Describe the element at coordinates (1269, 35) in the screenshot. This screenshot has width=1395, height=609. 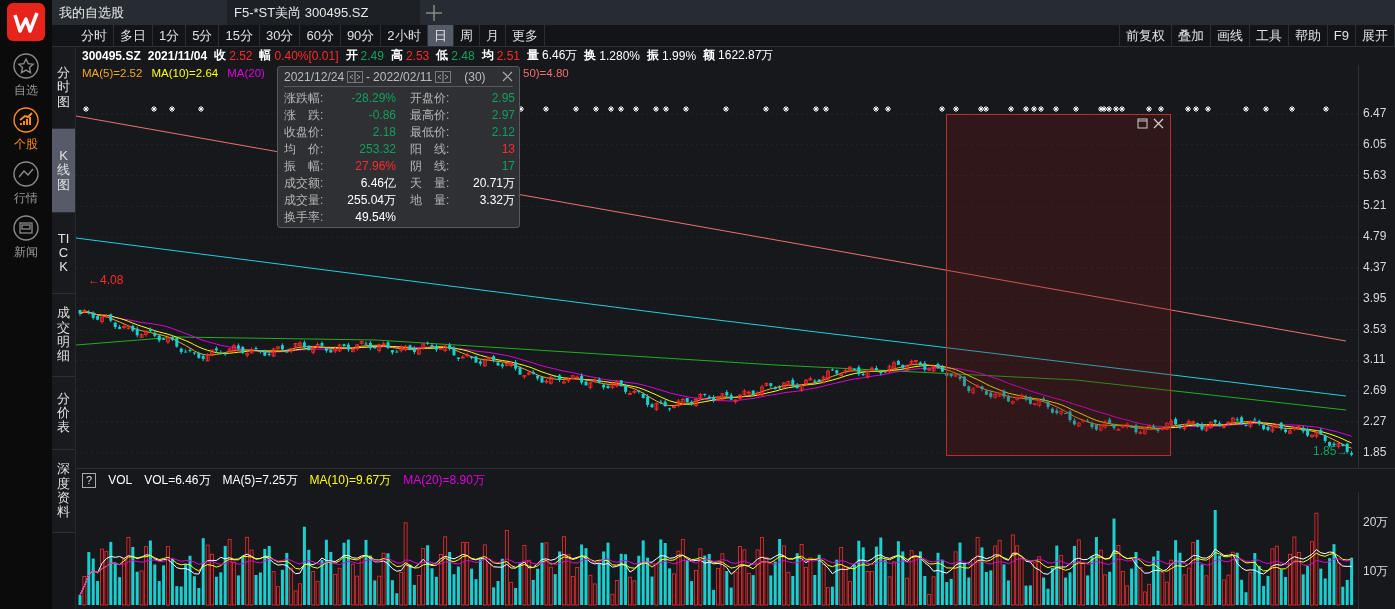
I see `toolbar-button: 工具` at that location.